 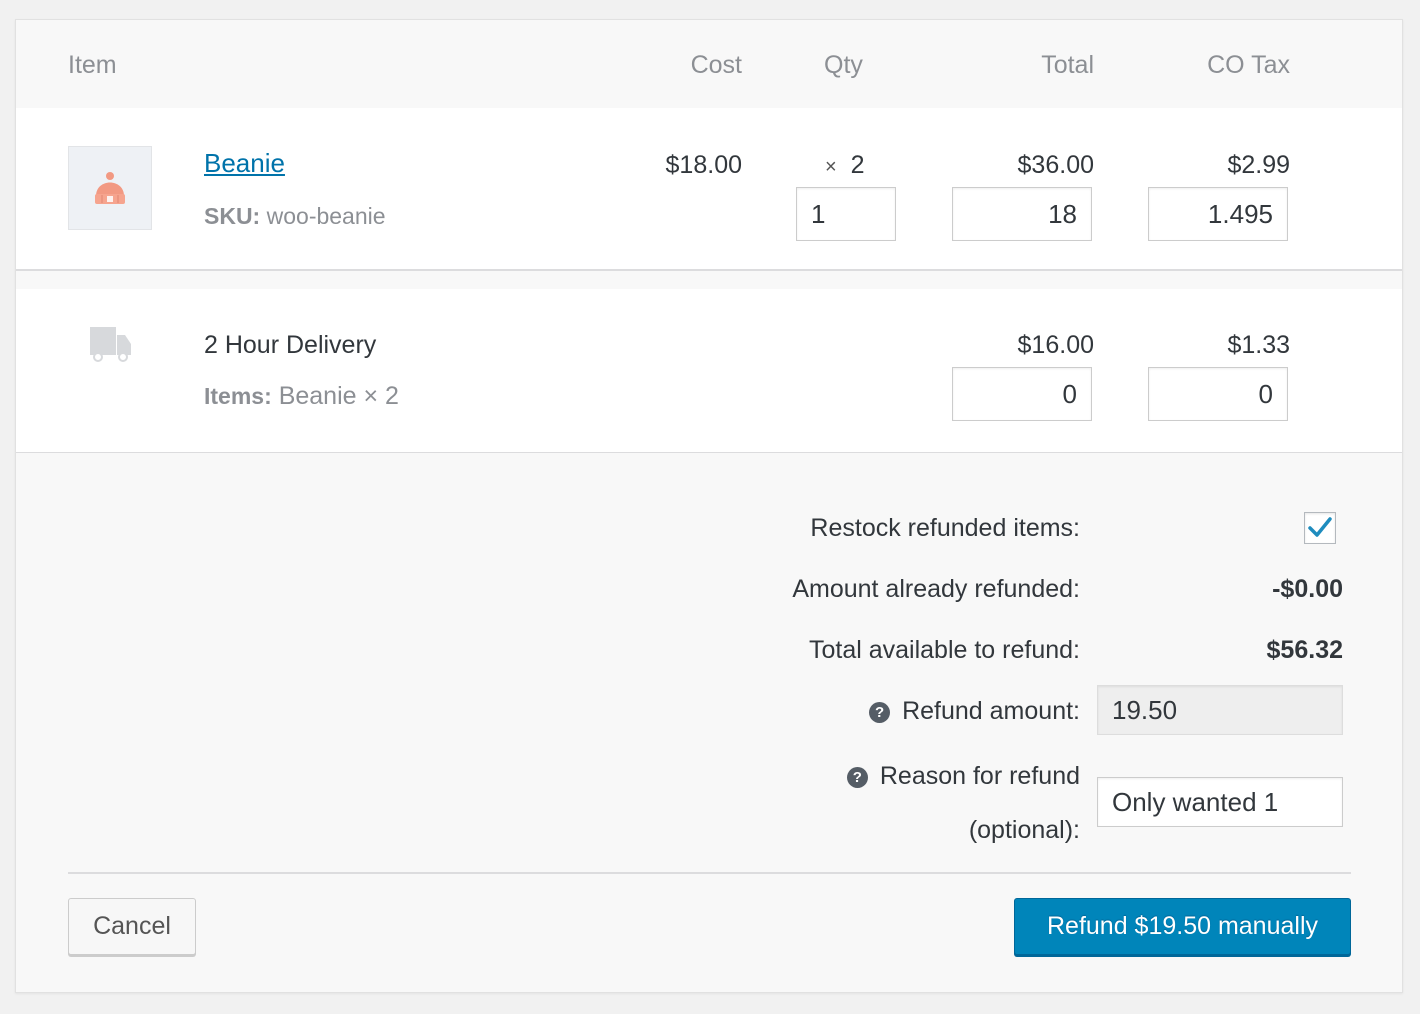 What do you see at coordinates (945, 528) in the screenshot?
I see `restock-label: Restock refunded items:` at bounding box center [945, 528].